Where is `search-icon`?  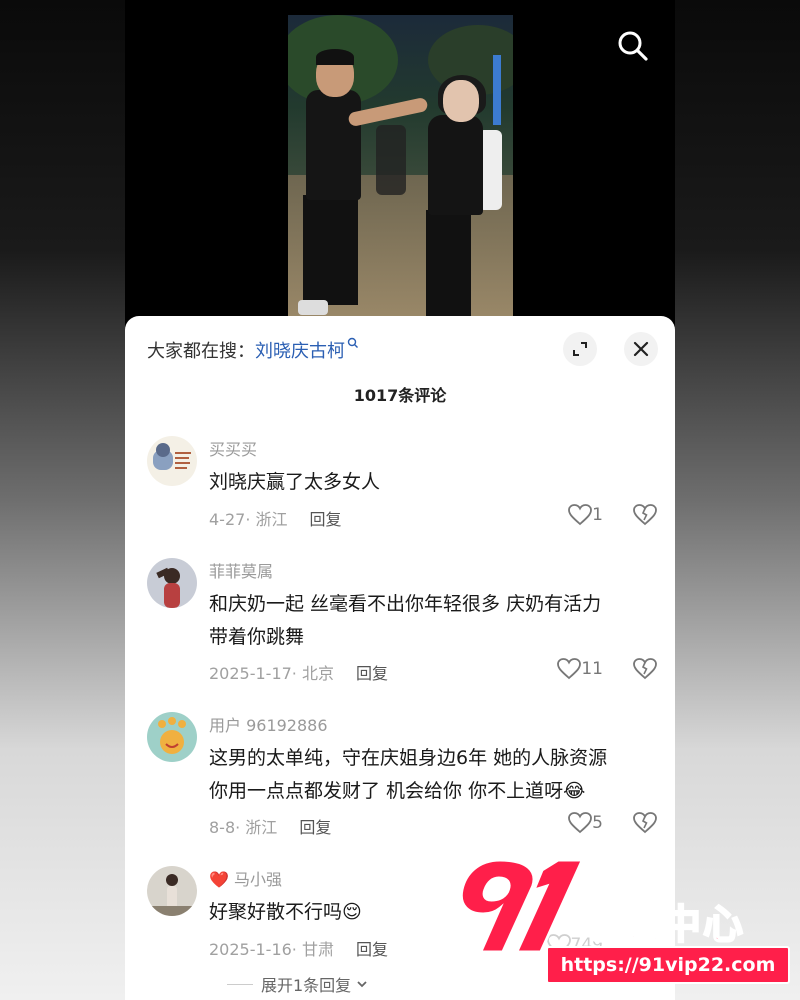 search-icon is located at coordinates (633, 46).